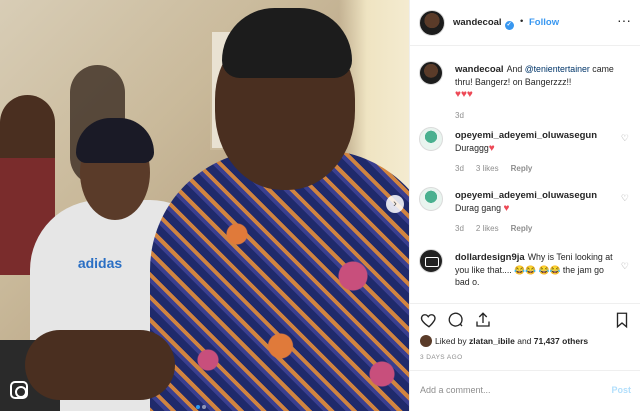 This screenshot has height=411, width=640. I want to click on shirt-logo: adidas, so click(100, 263).